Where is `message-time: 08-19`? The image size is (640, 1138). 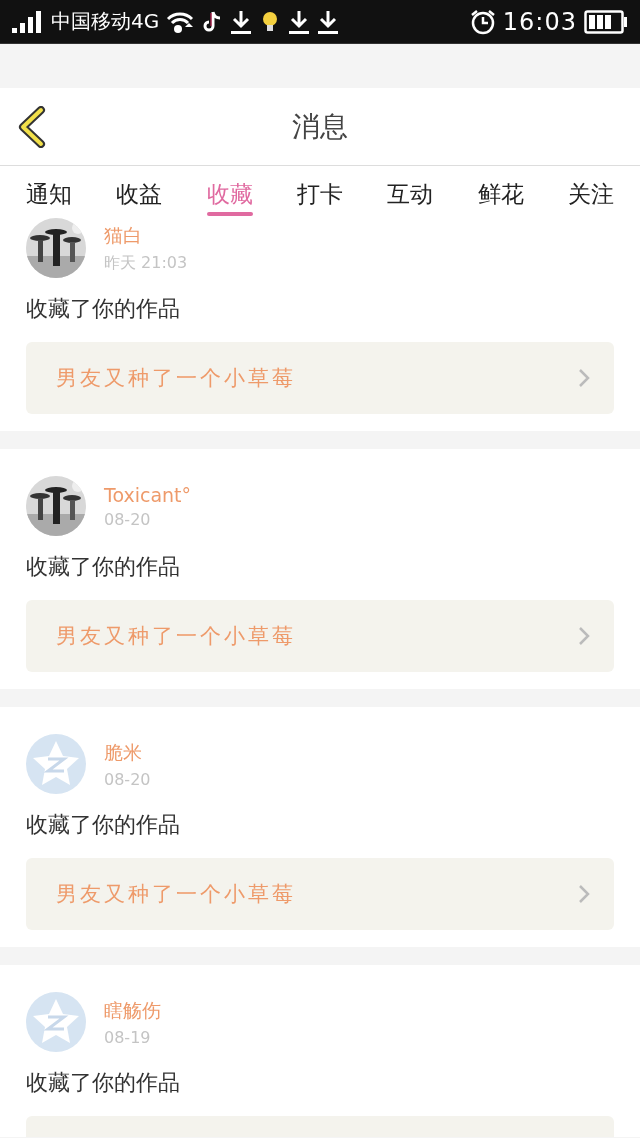
message-time: 08-19 is located at coordinates (128, 1037).